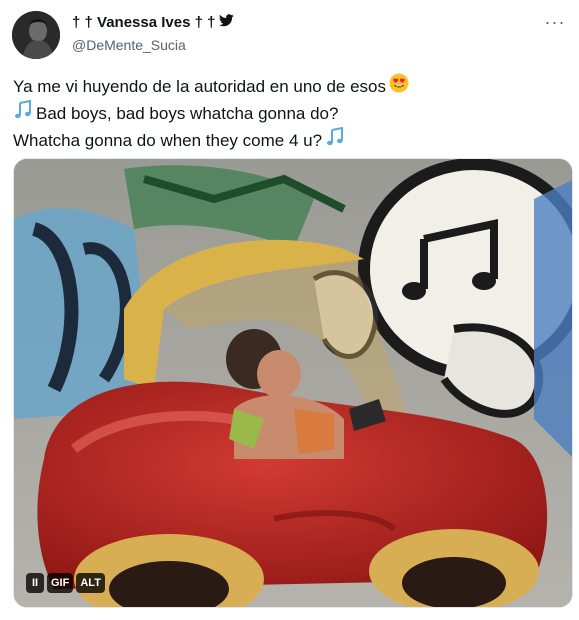 Image resolution: width=579 pixels, height=620 pixels. Describe the element at coordinates (187, 113) in the screenshot. I see `tweet-line-2-text: Bad boys, bad boys whatcha gonna do?` at that location.